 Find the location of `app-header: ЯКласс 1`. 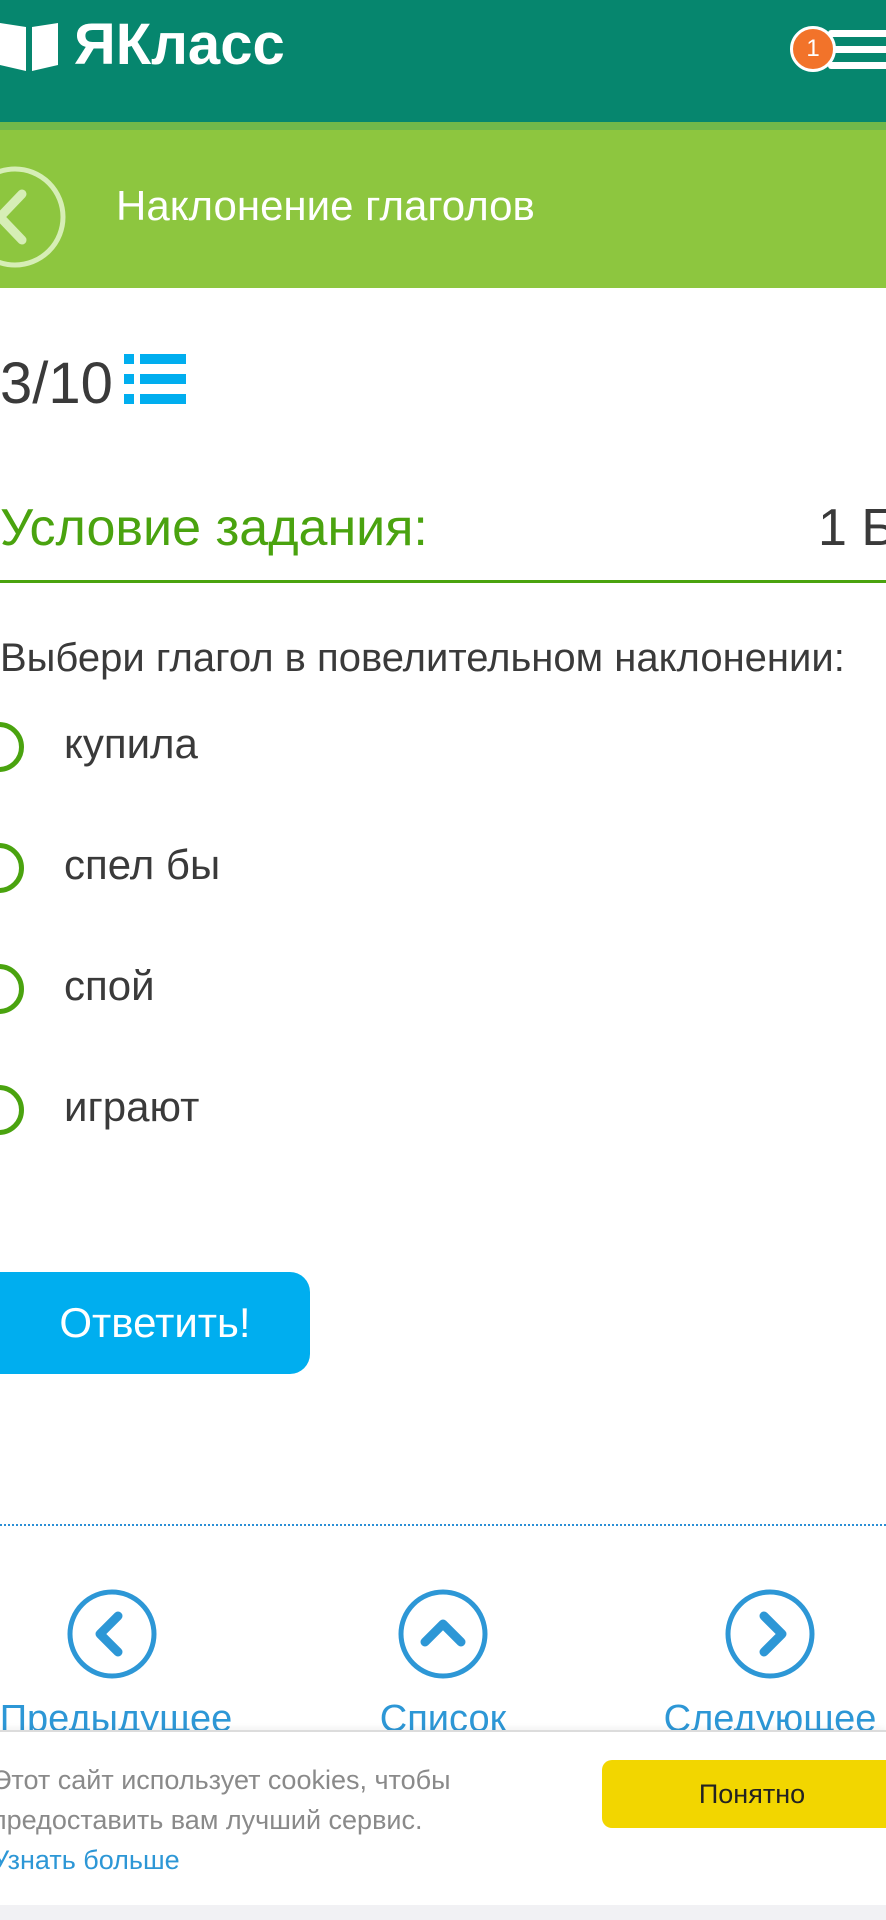

app-header: ЯКласс 1 is located at coordinates (443, 61).